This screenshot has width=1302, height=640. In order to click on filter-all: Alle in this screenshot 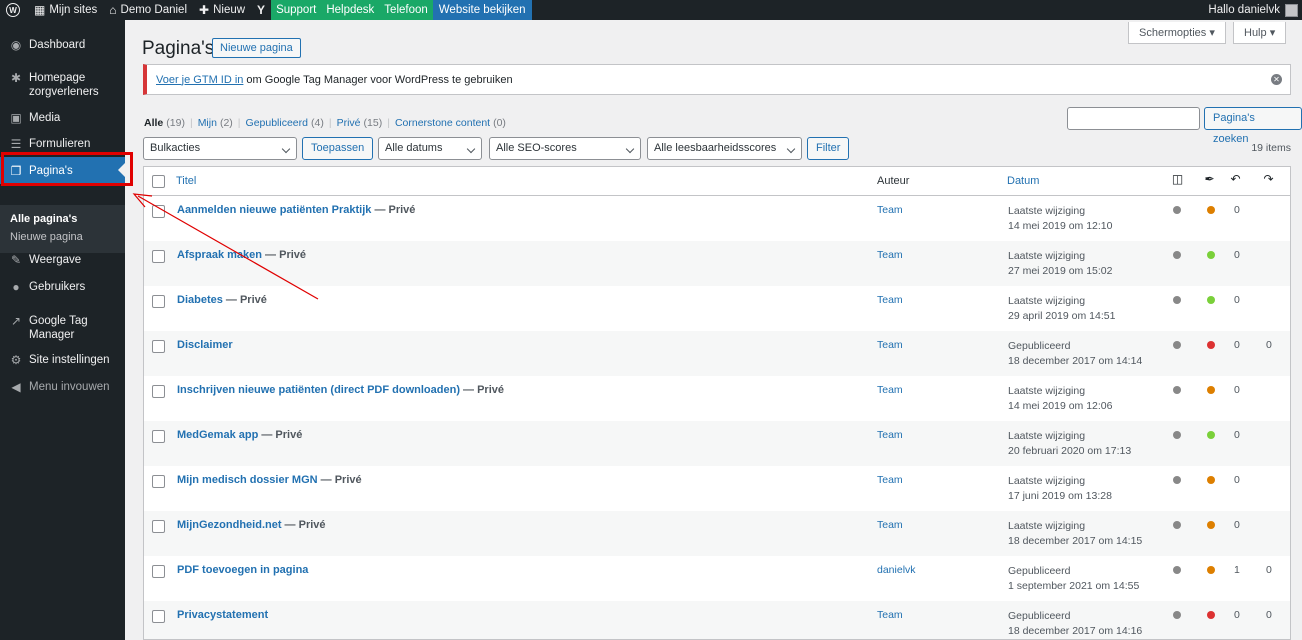, I will do `click(153, 123)`.